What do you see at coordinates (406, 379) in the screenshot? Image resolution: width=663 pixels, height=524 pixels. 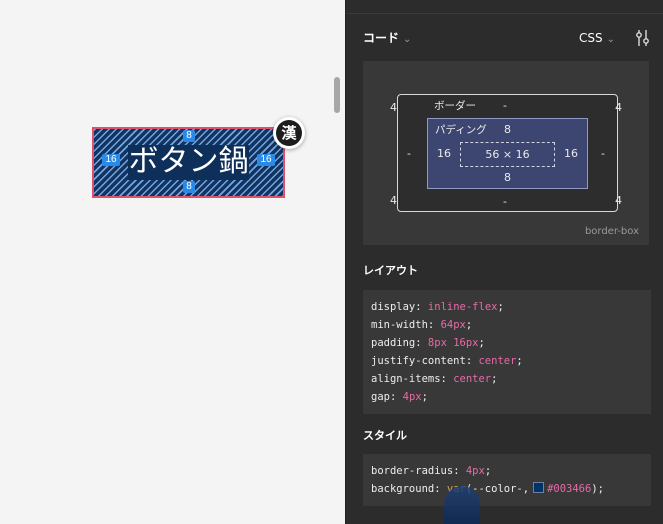 I see `code-prop: align-items` at bounding box center [406, 379].